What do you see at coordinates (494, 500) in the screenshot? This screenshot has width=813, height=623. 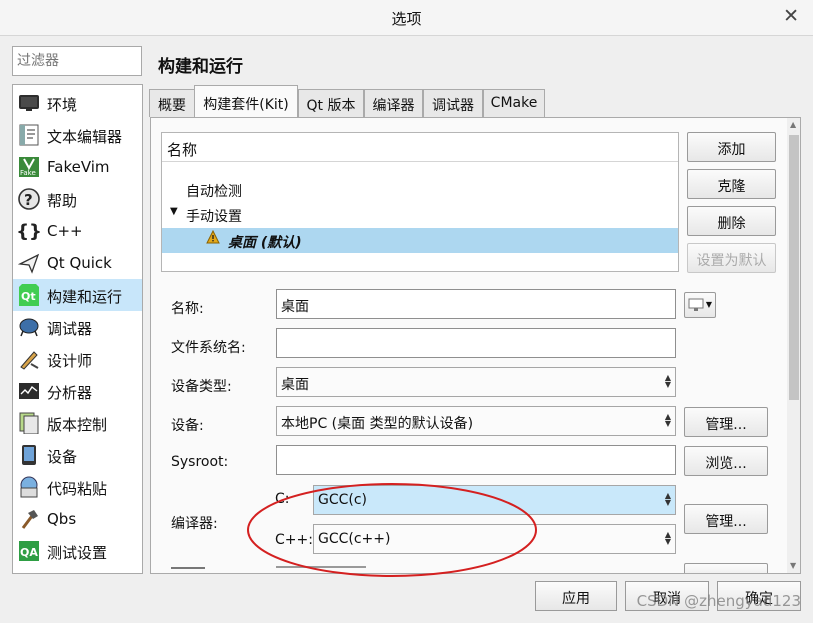 I see `c-compiler-combo: GCC(c) ▲ ▼` at bounding box center [494, 500].